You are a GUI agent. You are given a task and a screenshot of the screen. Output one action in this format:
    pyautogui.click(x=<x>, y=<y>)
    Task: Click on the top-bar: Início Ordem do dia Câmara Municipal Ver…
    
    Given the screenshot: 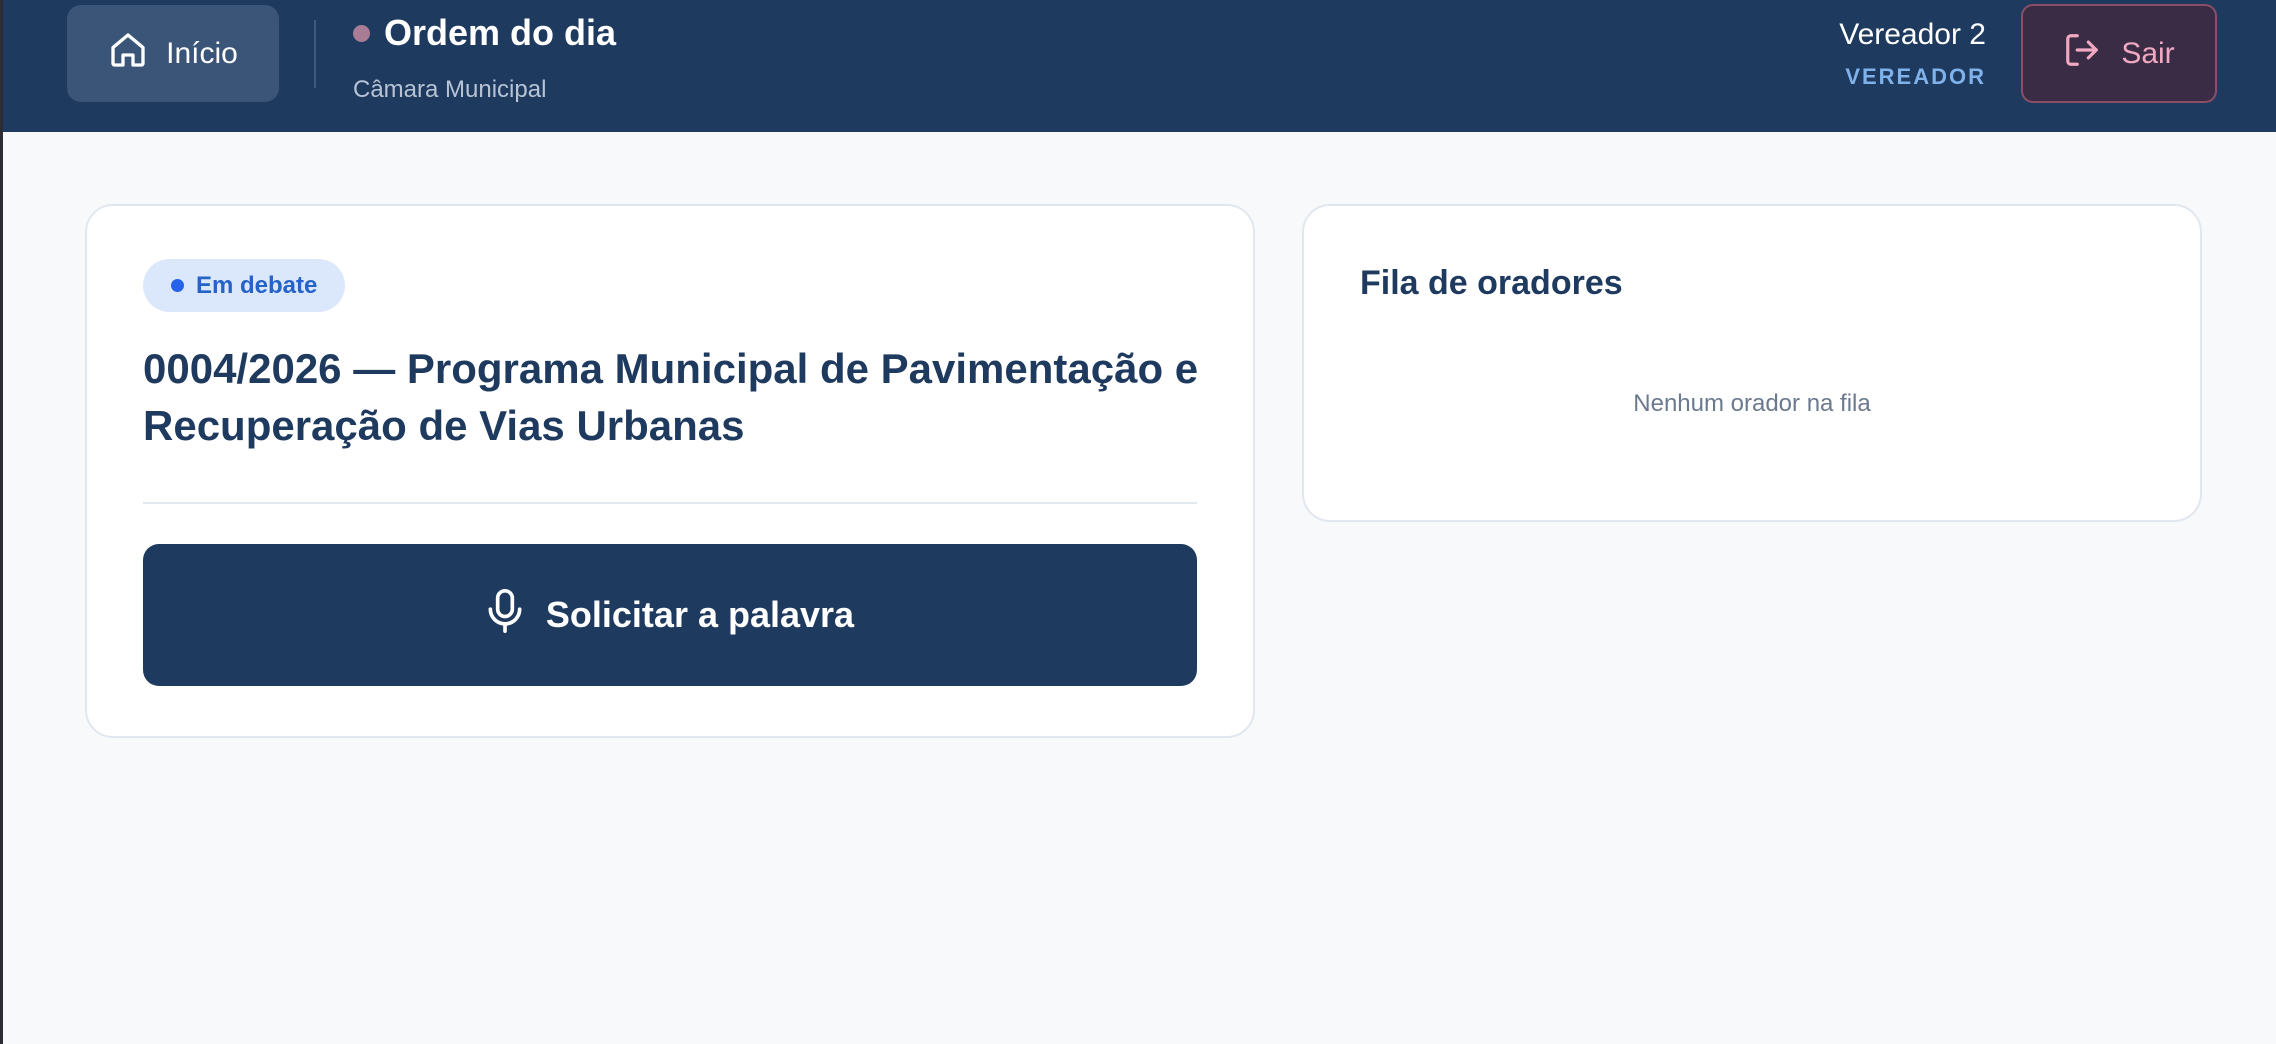 What is the action you would take?
    pyautogui.click(x=1139, y=66)
    